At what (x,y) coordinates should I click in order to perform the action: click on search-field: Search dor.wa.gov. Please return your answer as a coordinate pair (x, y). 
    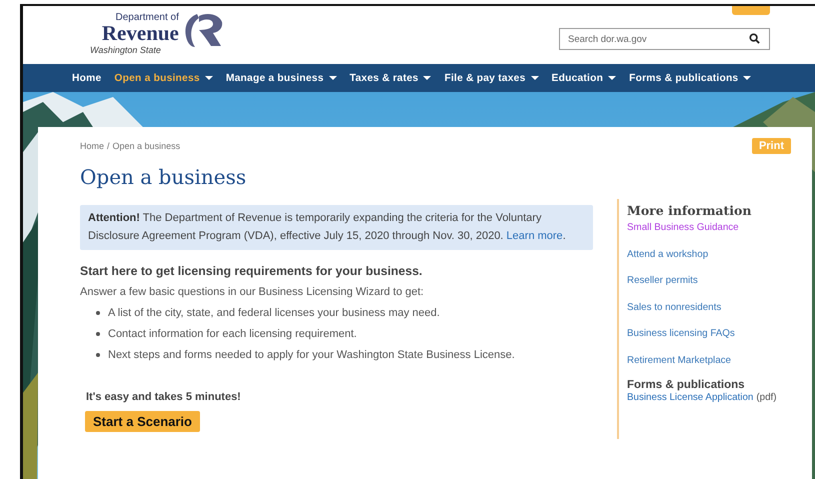
    Looking at the image, I should click on (664, 39).